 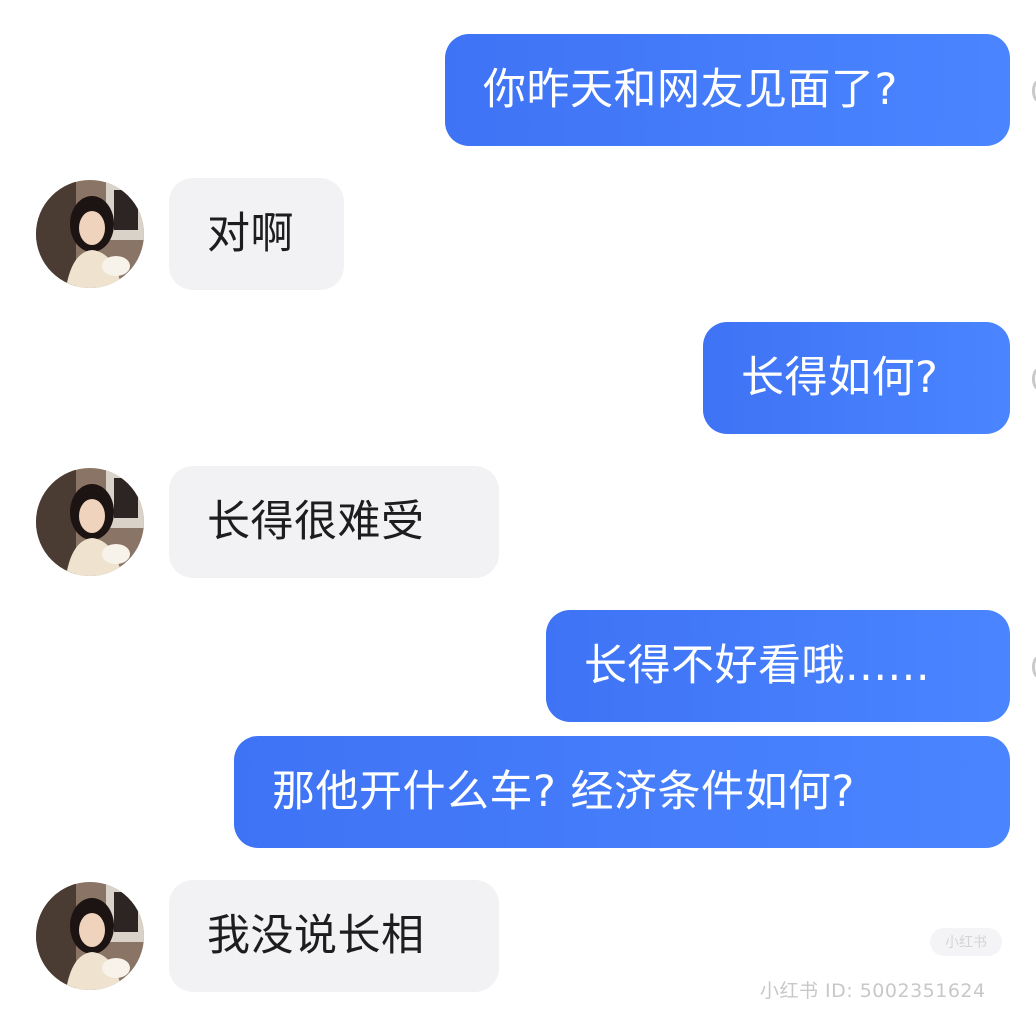 What do you see at coordinates (563, 791) in the screenshot?
I see `message-text: 那他开什么车? 经济条件如何?` at bounding box center [563, 791].